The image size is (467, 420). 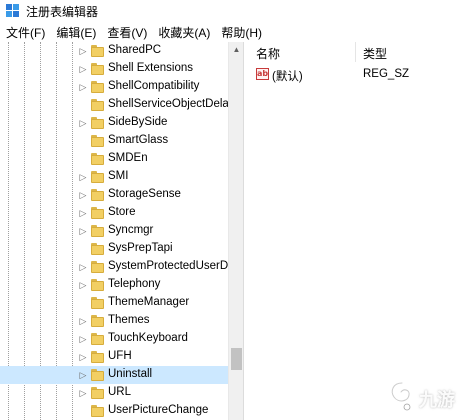 I want to click on tree-item: SmartGlass, so click(x=114, y=141).